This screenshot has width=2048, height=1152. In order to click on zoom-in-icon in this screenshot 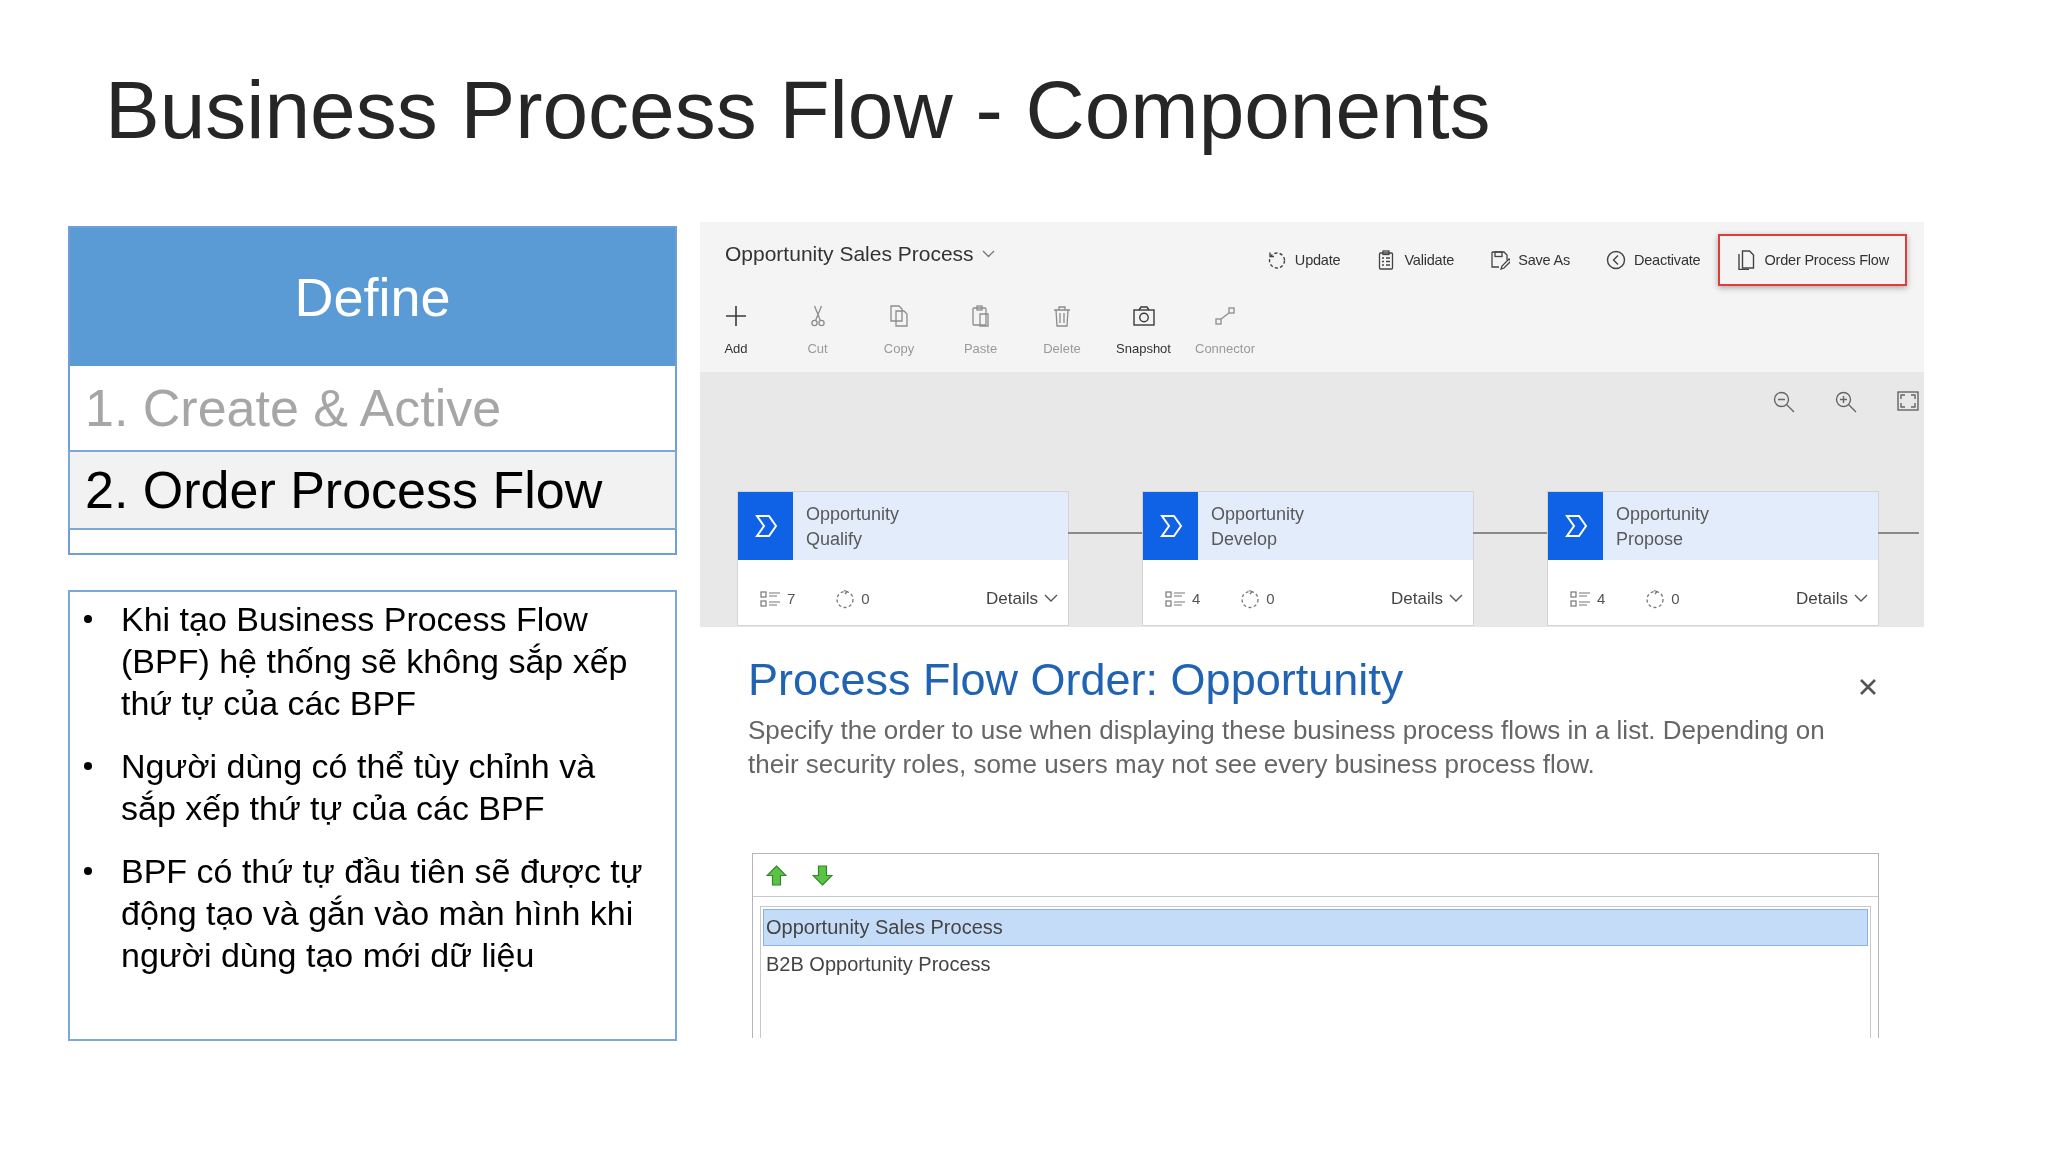, I will do `click(1846, 402)`.